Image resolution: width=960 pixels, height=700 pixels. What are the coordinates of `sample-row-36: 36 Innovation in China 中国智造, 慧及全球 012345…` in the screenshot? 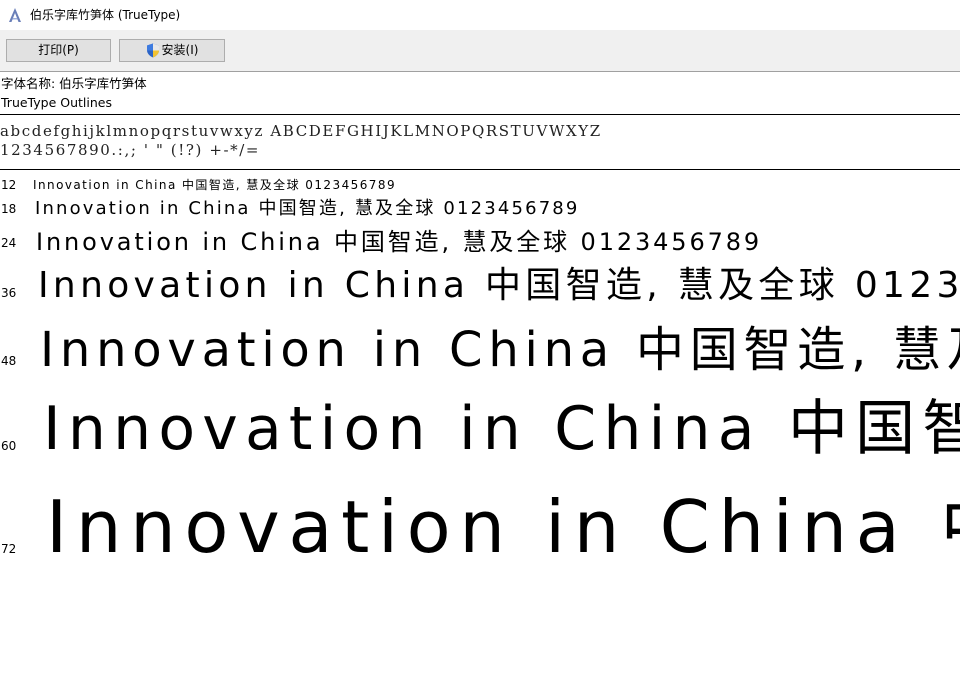 It's located at (480, 282).